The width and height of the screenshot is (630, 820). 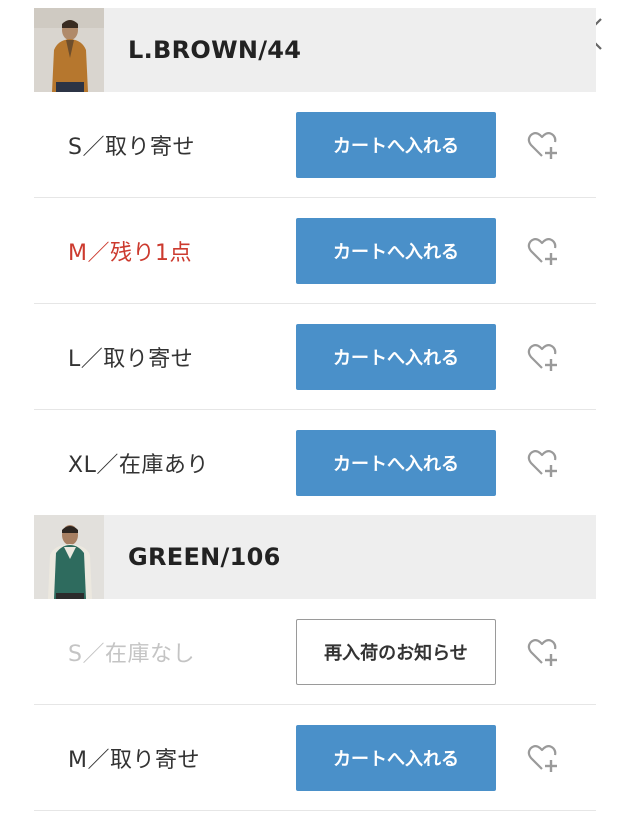 What do you see at coordinates (131, 654) in the screenshot?
I see `size-stock-label: S／在庫なし` at bounding box center [131, 654].